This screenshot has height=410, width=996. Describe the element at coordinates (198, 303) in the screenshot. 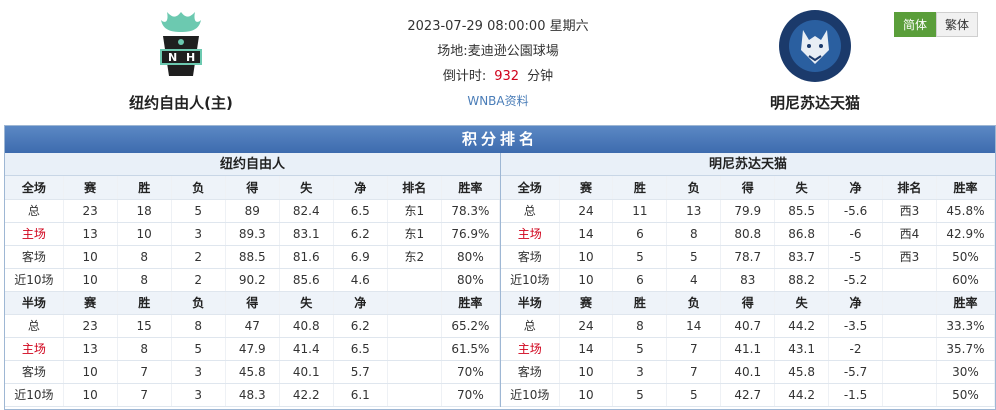

I see `table-header-cell: 负` at that location.